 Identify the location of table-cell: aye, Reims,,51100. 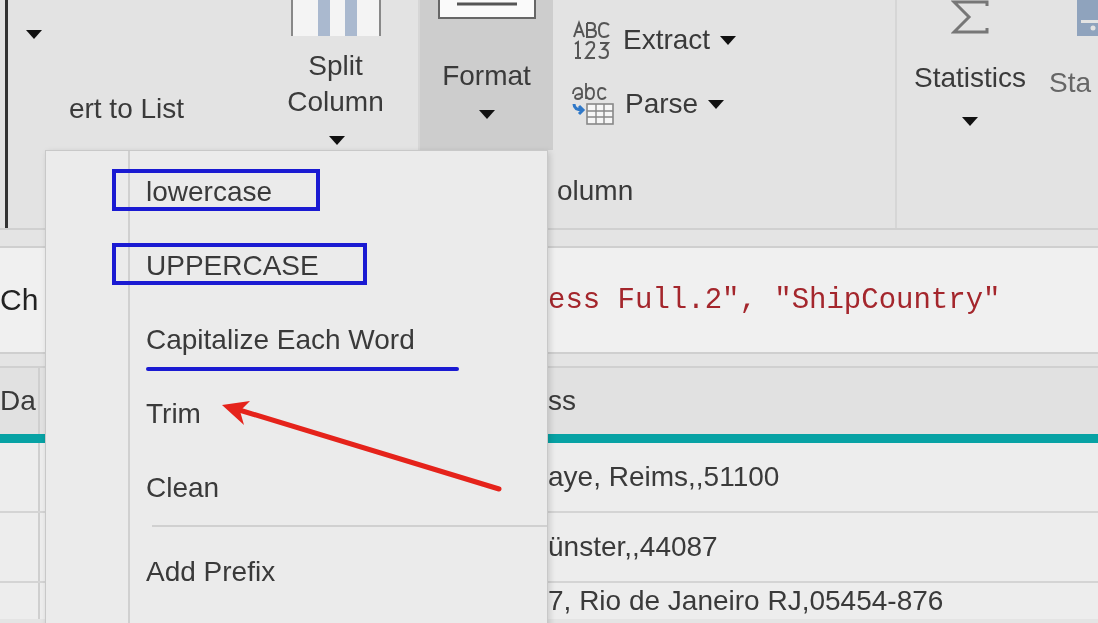
(664, 477).